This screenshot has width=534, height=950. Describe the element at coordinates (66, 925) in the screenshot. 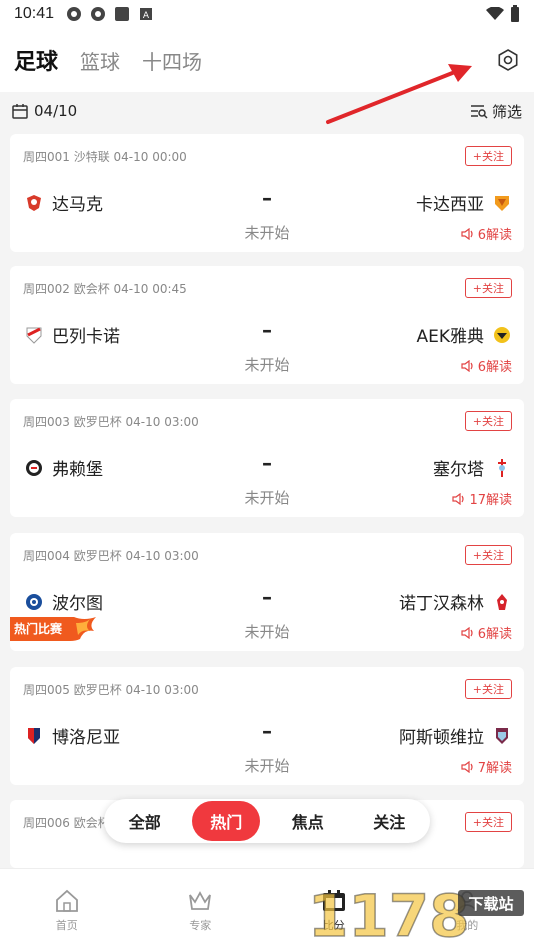

I see `nav-home-label: 首页` at that location.